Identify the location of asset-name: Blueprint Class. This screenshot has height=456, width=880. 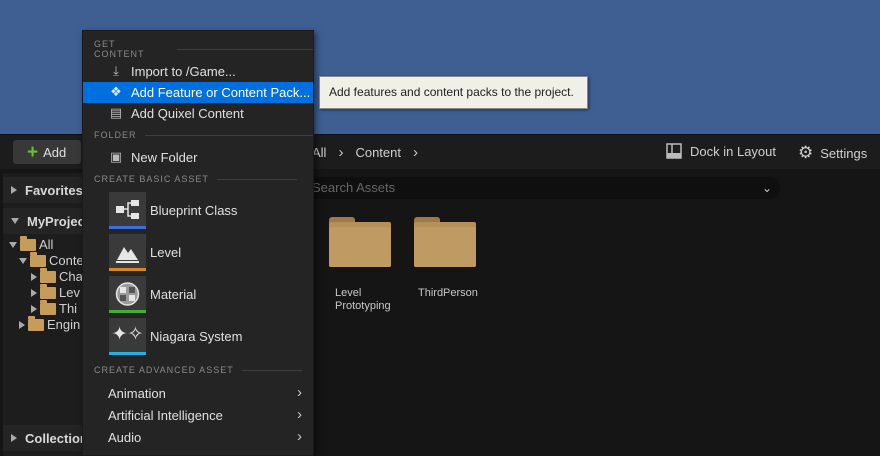
(194, 210).